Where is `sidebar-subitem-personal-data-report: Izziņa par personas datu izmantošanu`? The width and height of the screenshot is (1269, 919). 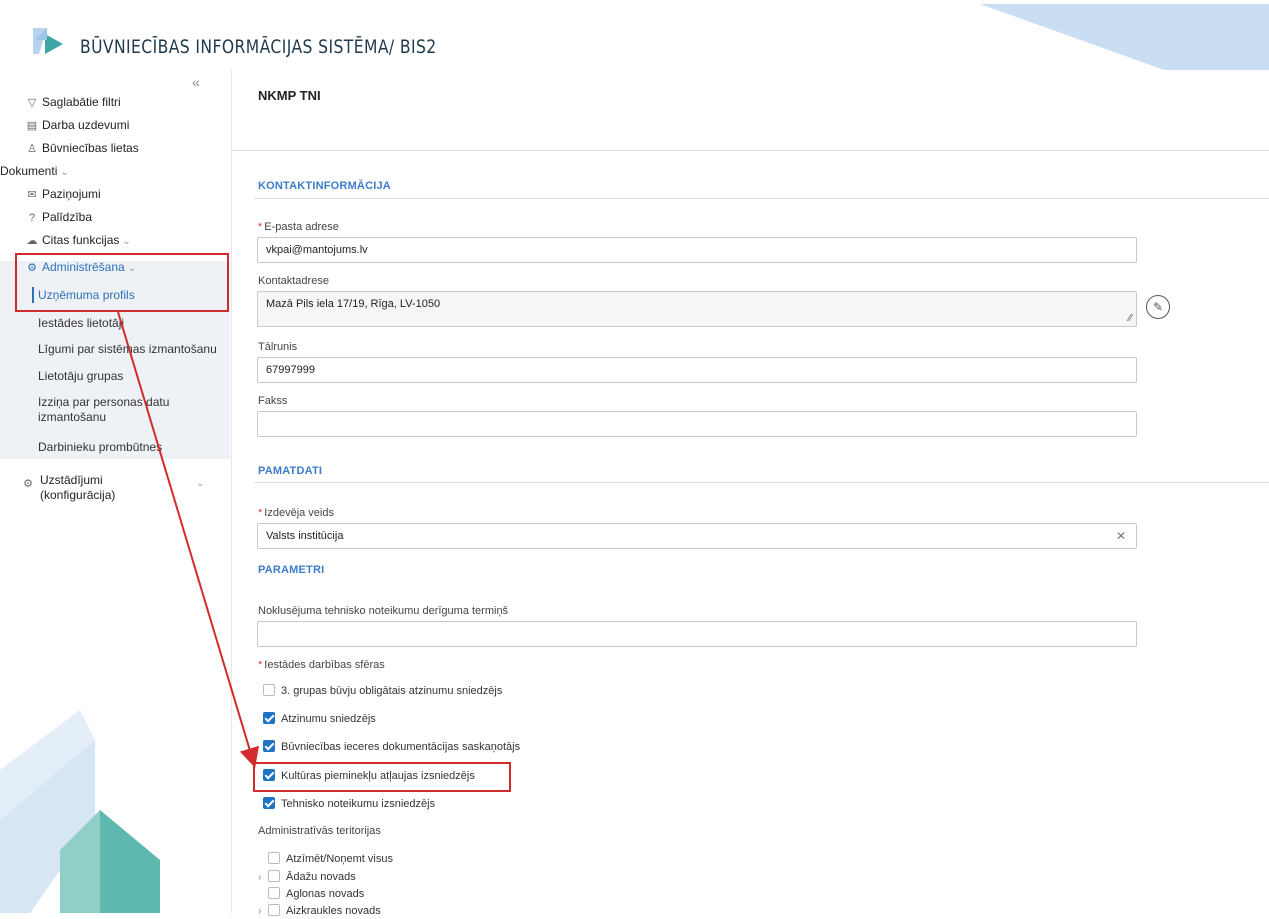
sidebar-subitem-personal-data-report: Izziņa par personas datu izmantošanu is located at coordinates (123, 410).